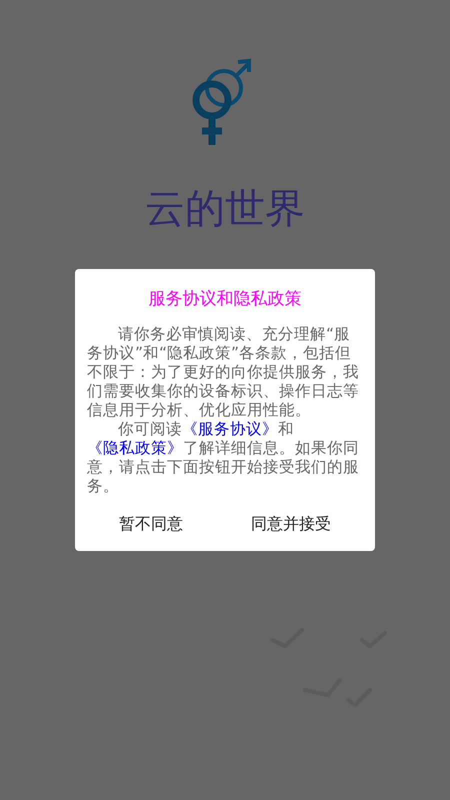  I want to click on dialog-button: 同意并接受, so click(291, 524).